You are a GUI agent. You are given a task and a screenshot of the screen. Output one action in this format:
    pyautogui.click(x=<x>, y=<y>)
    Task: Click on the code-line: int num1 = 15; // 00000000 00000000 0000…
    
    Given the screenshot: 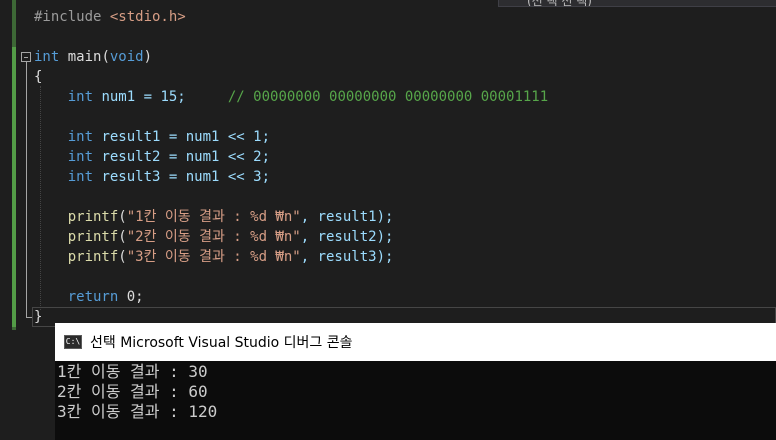 What is the action you would take?
    pyautogui.click(x=291, y=97)
    